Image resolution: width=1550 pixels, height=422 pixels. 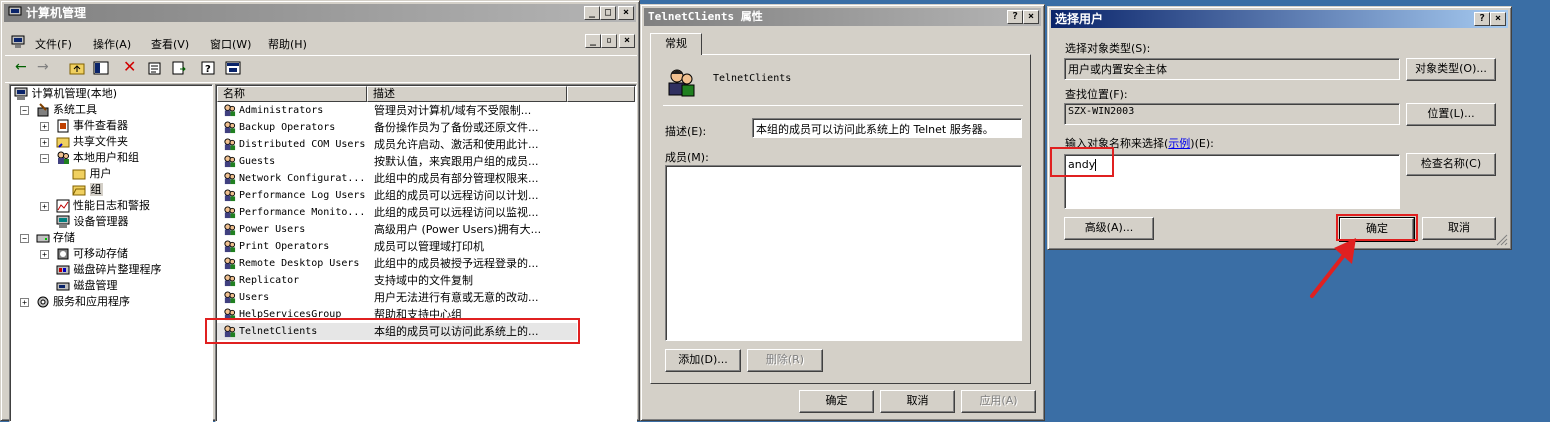 I want to click on column-header-name: 名称, so click(x=292, y=94).